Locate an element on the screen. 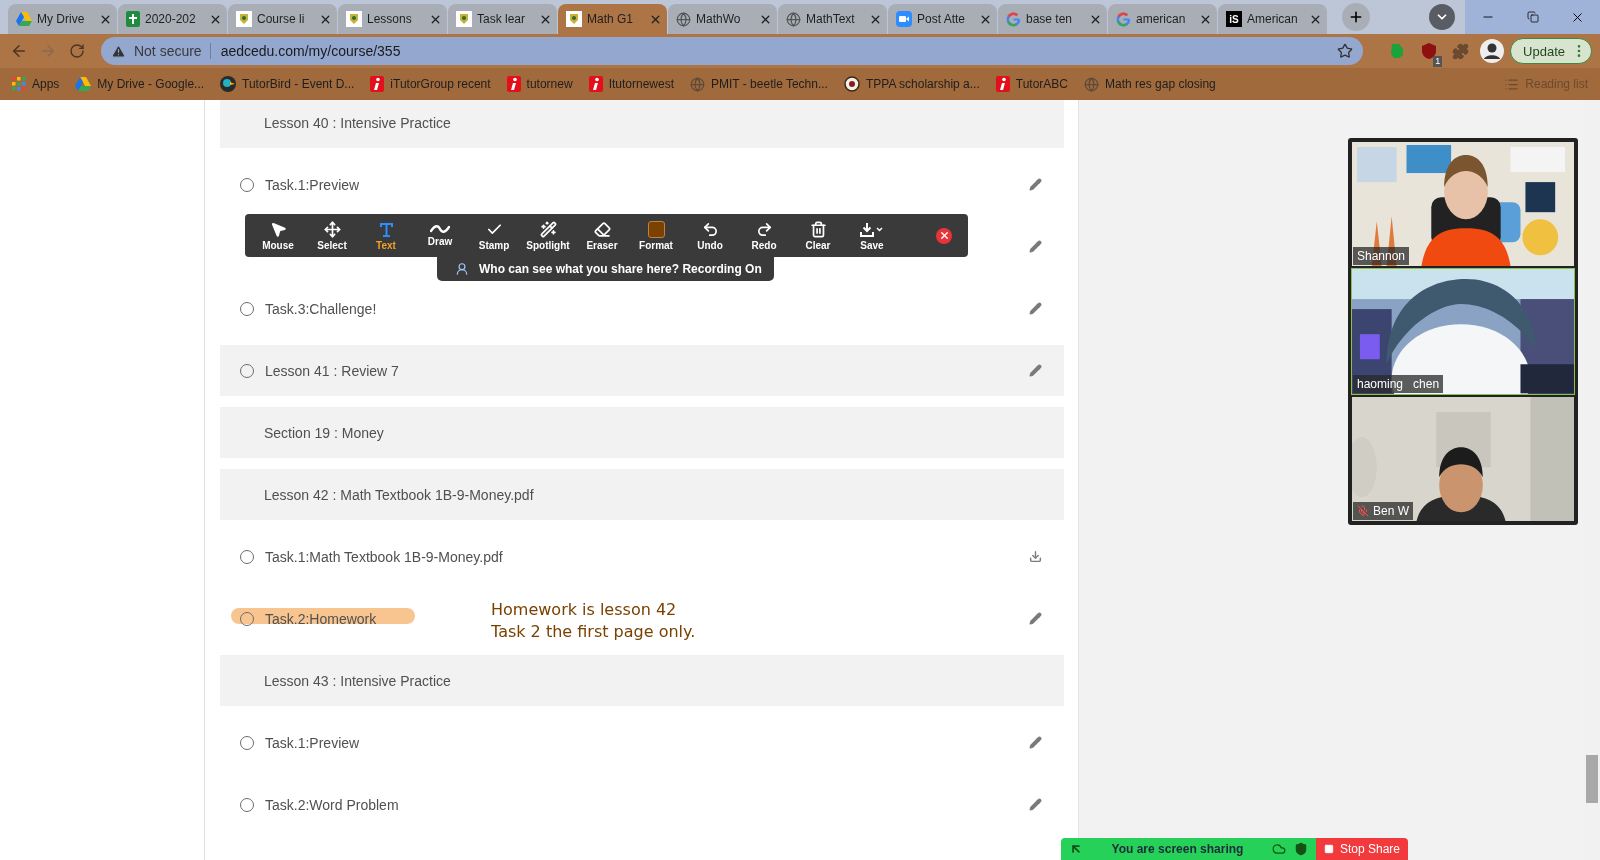  plus-icon is located at coordinates (1356, 17).